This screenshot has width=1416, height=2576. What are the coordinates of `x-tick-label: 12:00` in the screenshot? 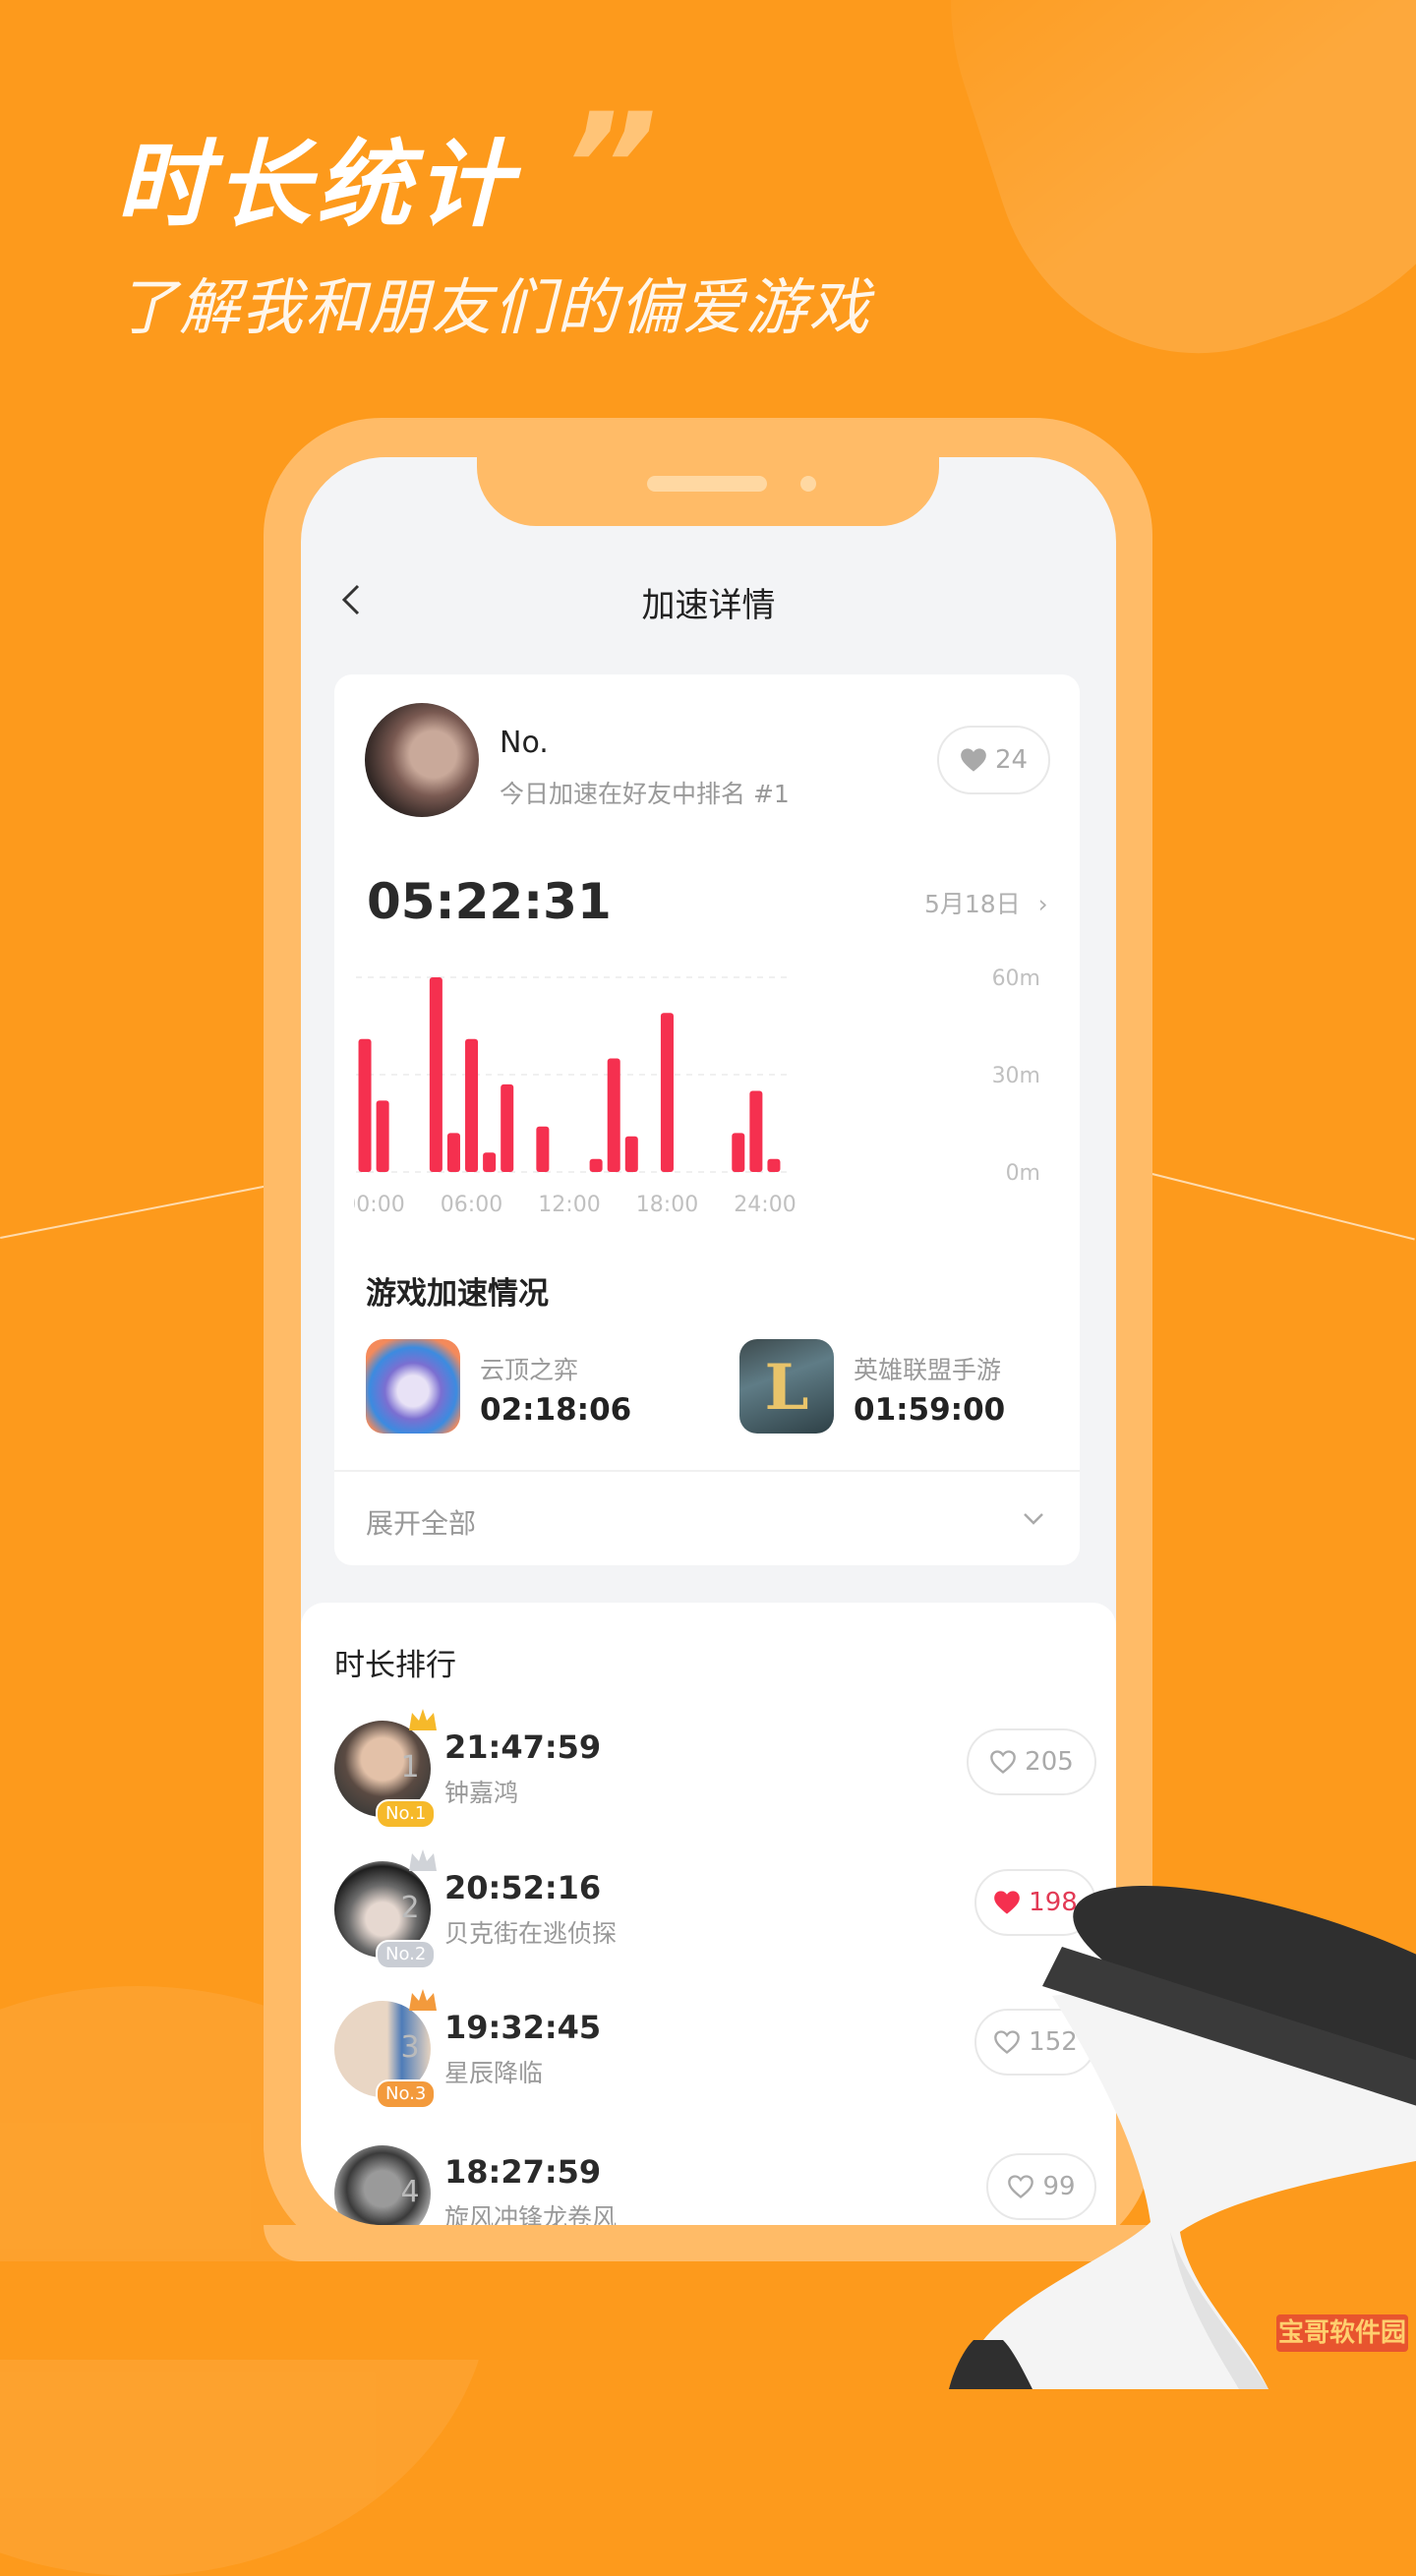 It's located at (569, 1205).